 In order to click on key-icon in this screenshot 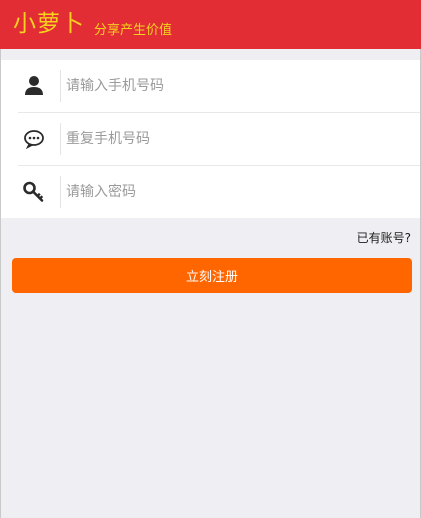, I will do `click(33, 191)`.